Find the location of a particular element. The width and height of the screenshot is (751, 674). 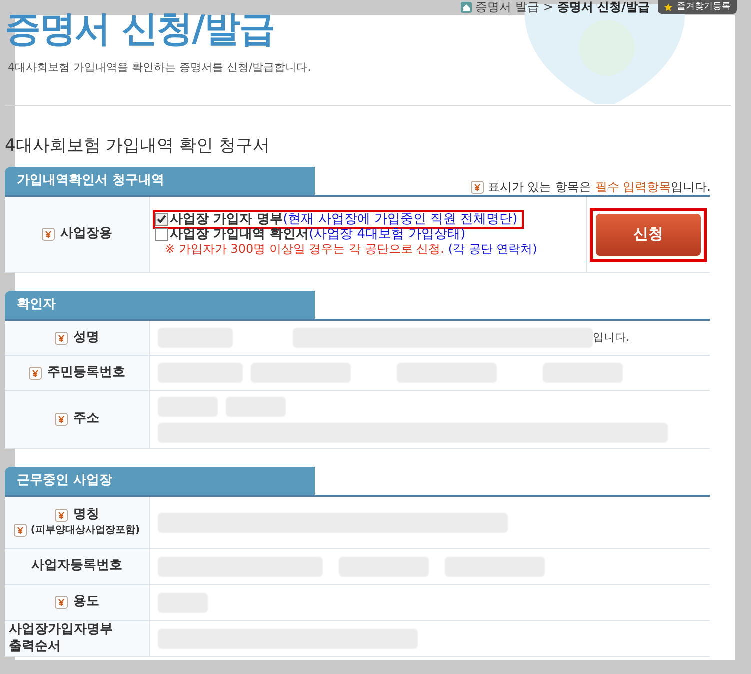

field-label: 성명 is located at coordinates (87, 338).